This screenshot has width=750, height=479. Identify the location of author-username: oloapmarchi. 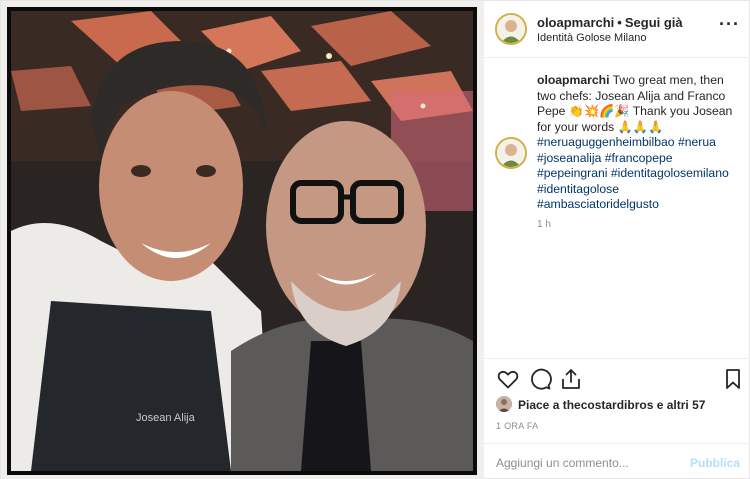
(575, 22).